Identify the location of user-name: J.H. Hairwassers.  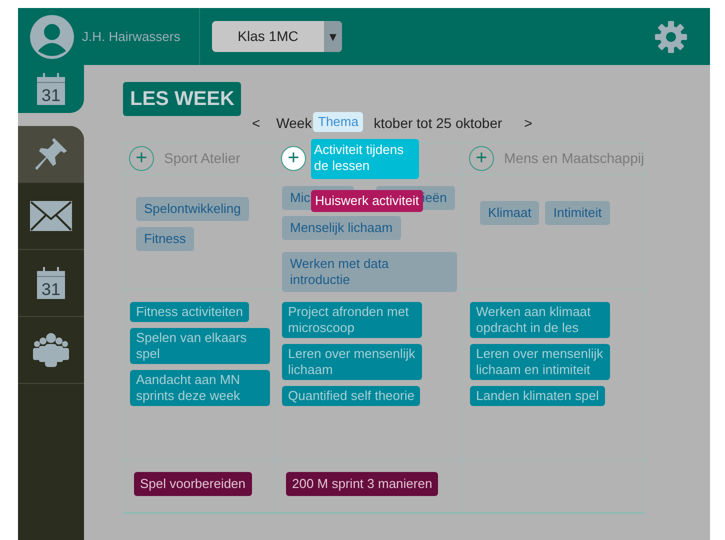
(131, 37).